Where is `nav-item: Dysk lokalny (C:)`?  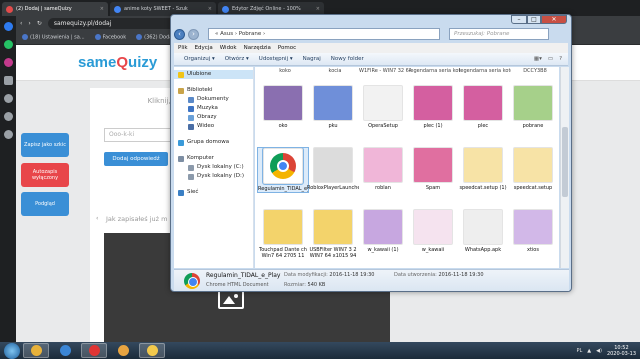 nav-item: Dysk lokalny (C:) is located at coordinates (213, 167).